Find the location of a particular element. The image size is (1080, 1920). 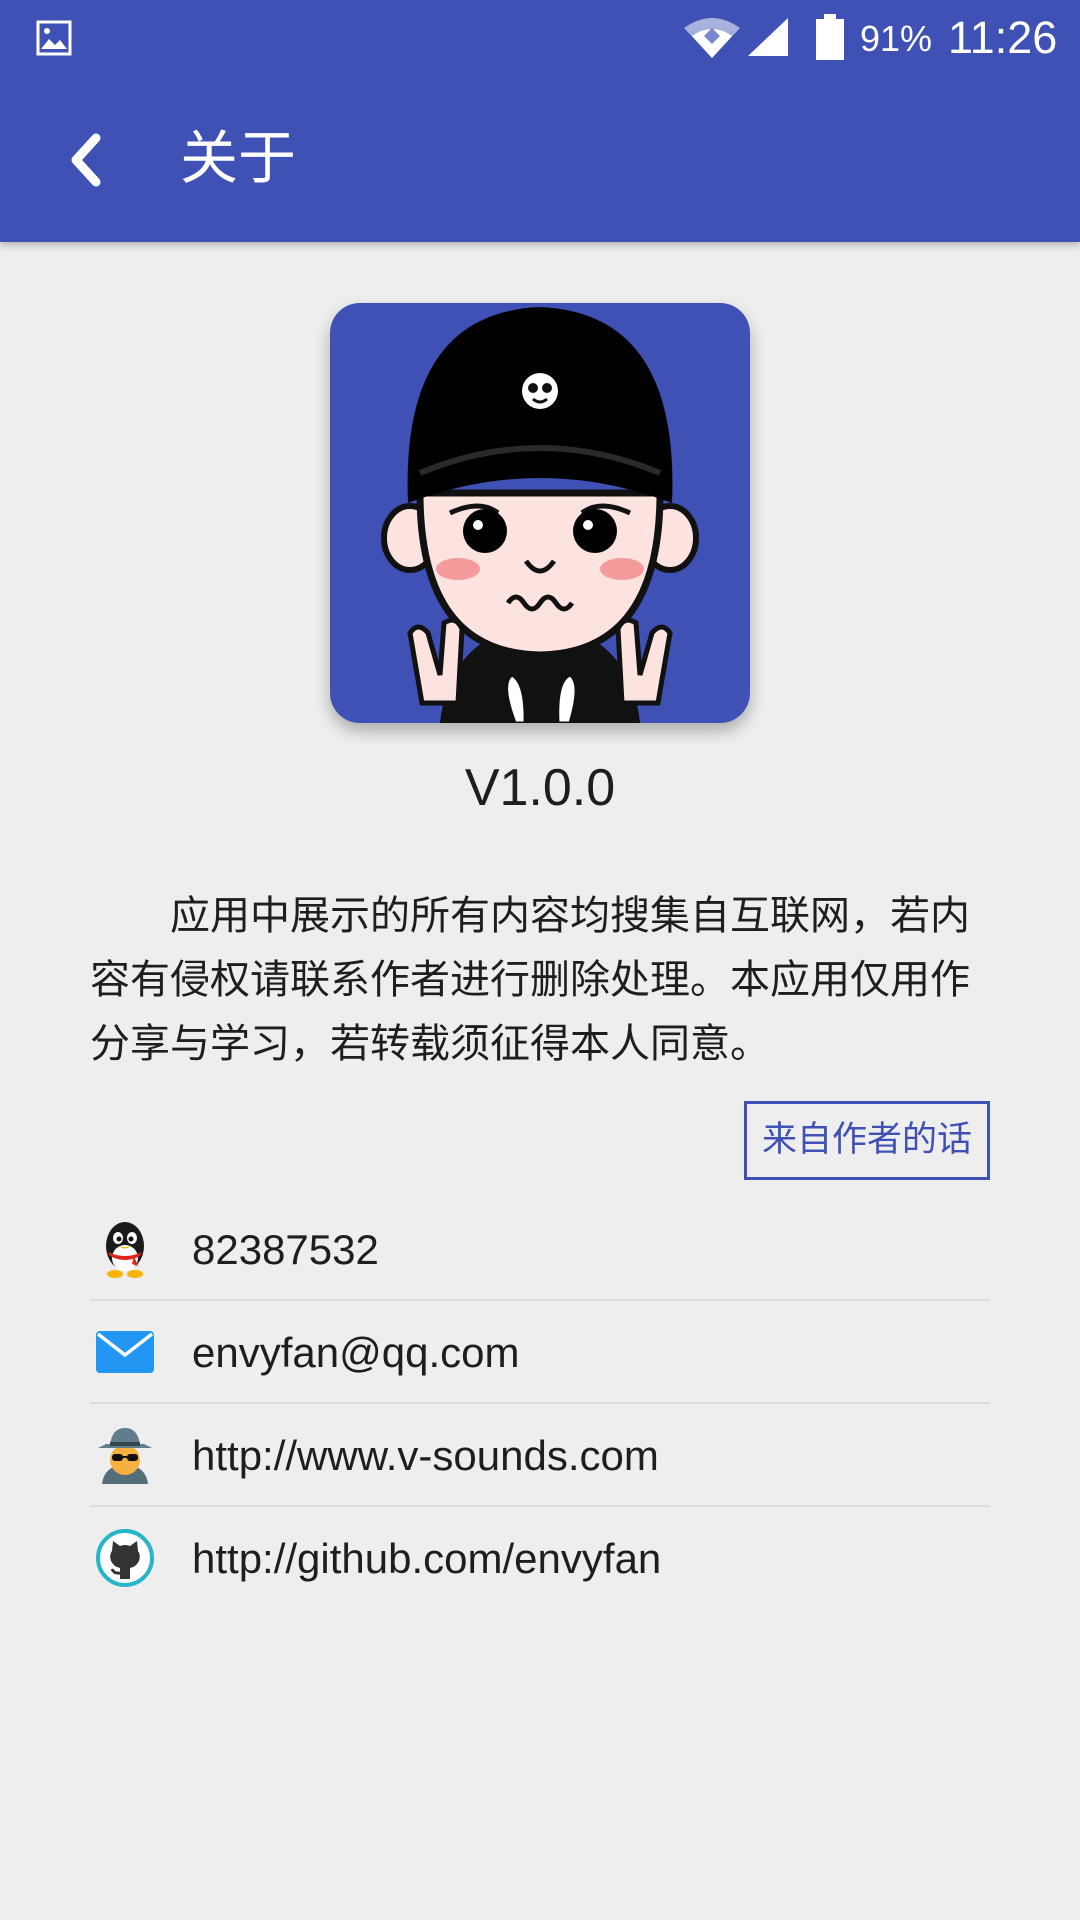

contact-website: http://www.v-sounds.com is located at coordinates (425, 1455).